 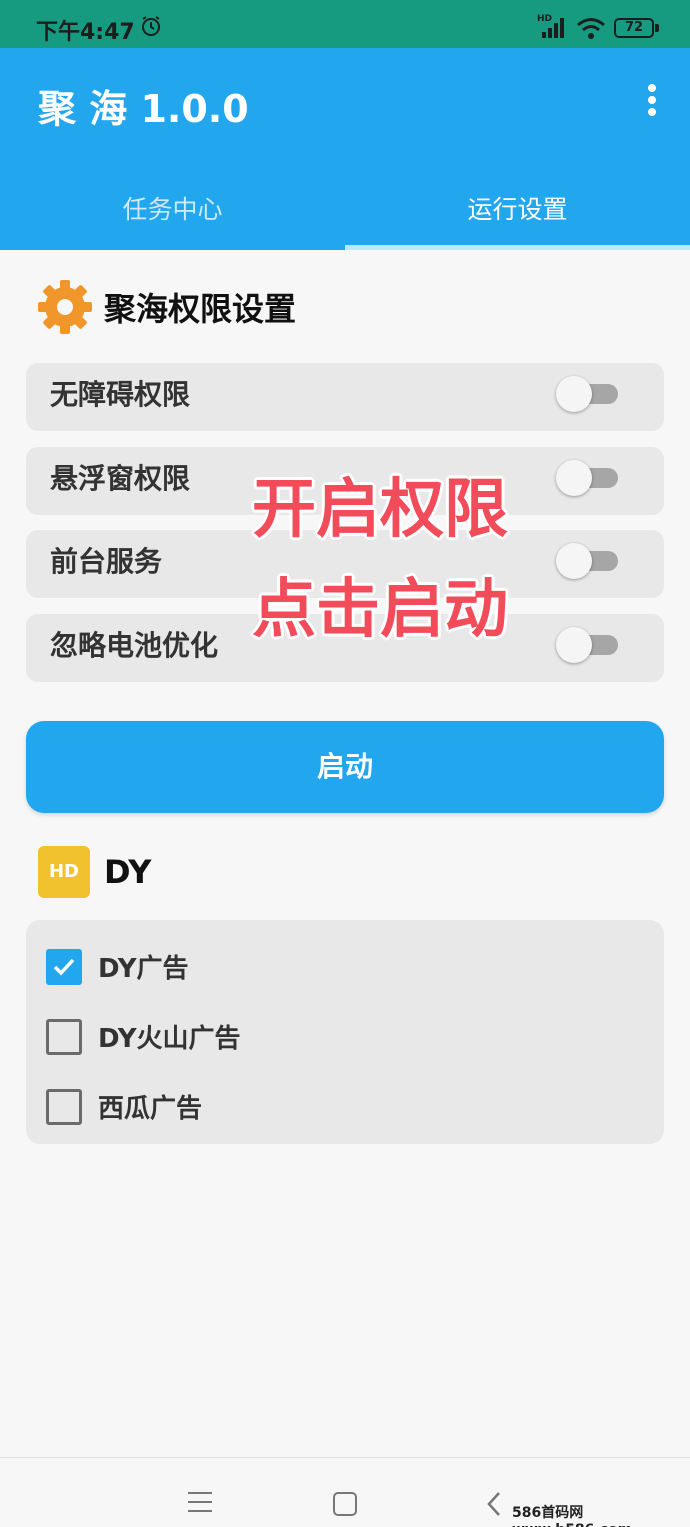 I want to click on wifi-icon, so click(x=591, y=28).